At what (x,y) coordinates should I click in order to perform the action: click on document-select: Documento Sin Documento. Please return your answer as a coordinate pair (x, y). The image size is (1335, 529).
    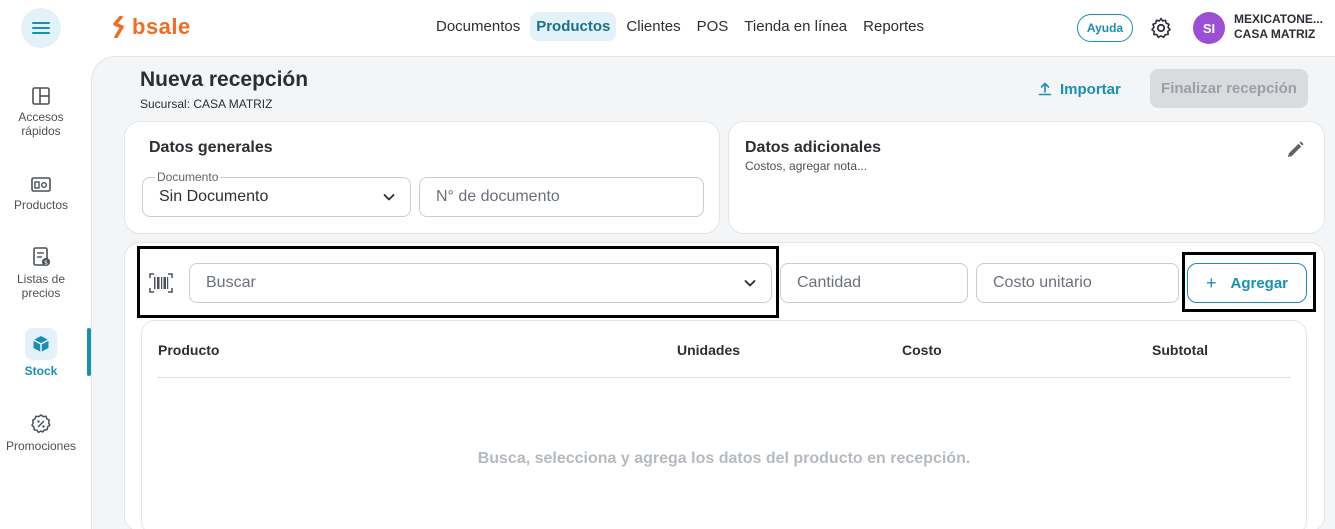
    Looking at the image, I should click on (276, 193).